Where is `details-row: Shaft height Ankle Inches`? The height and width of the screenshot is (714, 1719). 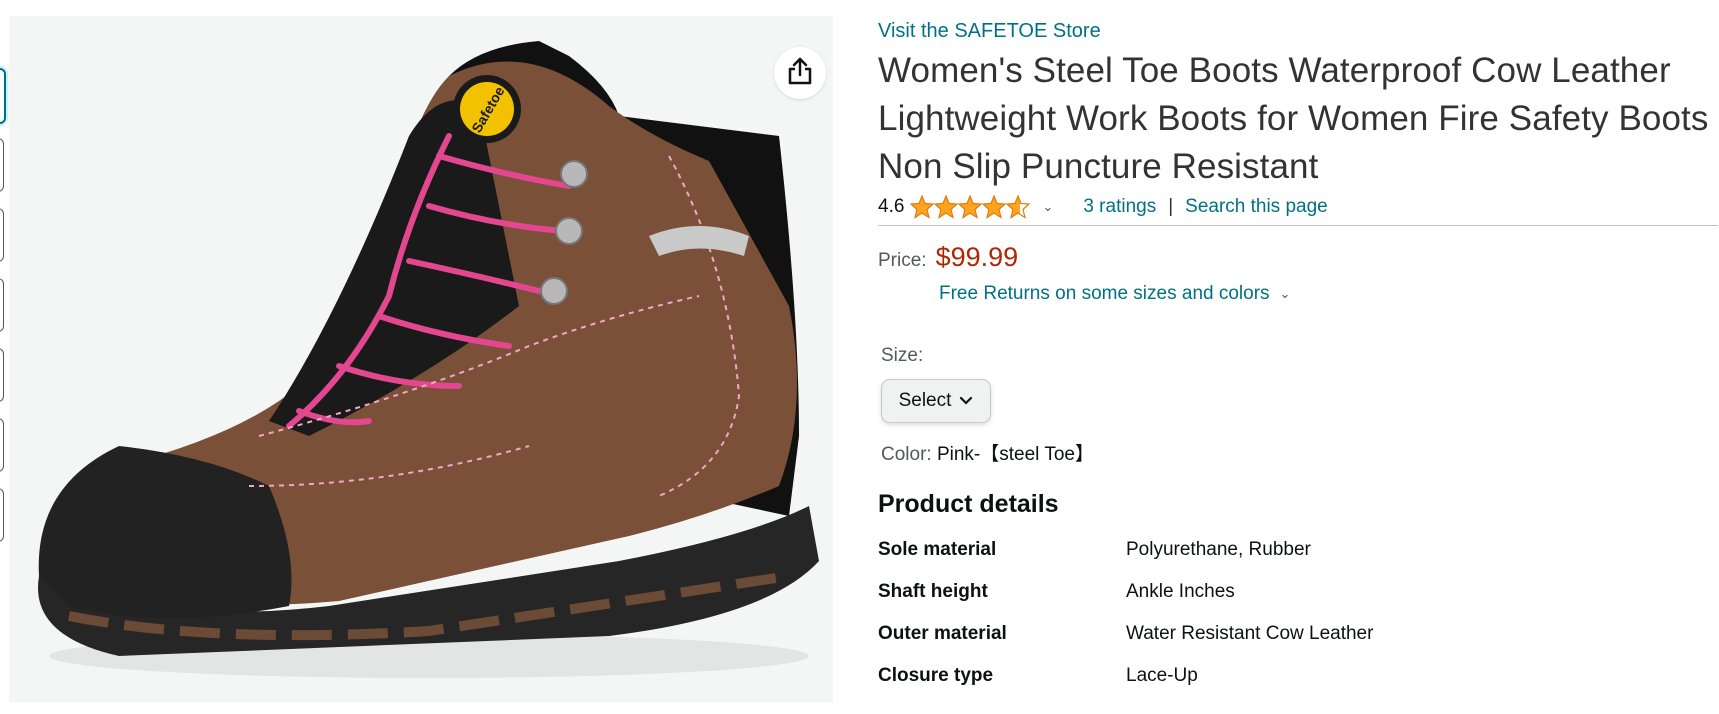
details-row: Shaft height Ankle Inches is located at coordinates (1298, 602).